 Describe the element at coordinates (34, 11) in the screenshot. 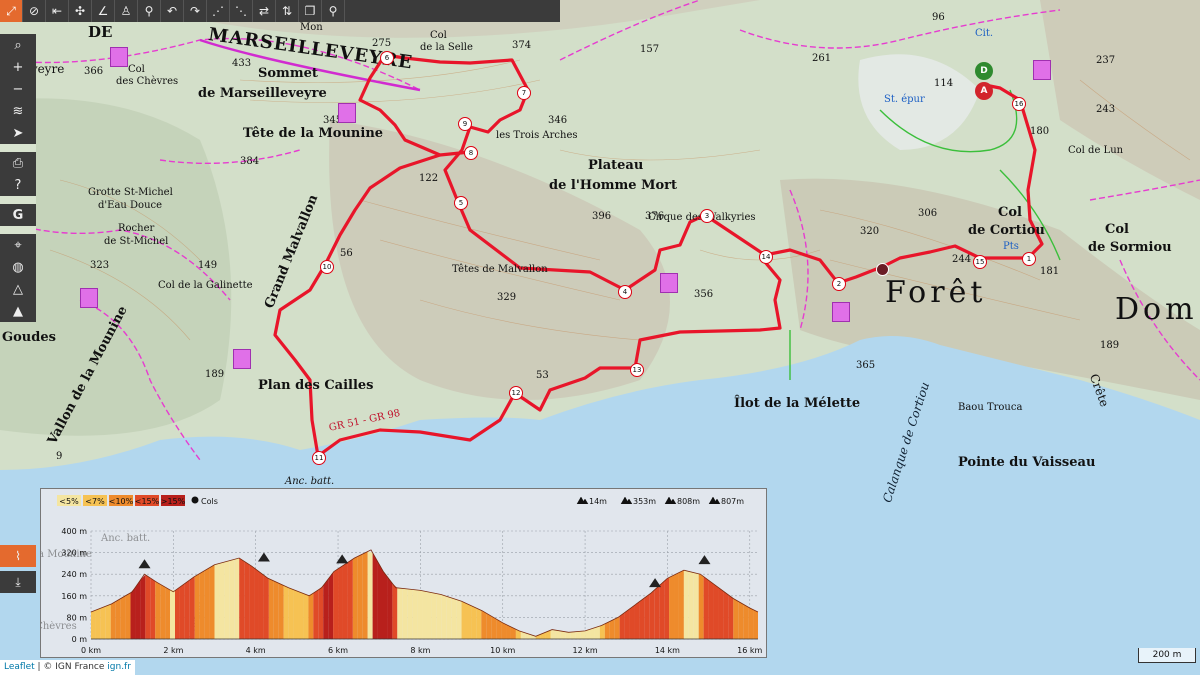

I see `hide-icon: ⊘` at that location.